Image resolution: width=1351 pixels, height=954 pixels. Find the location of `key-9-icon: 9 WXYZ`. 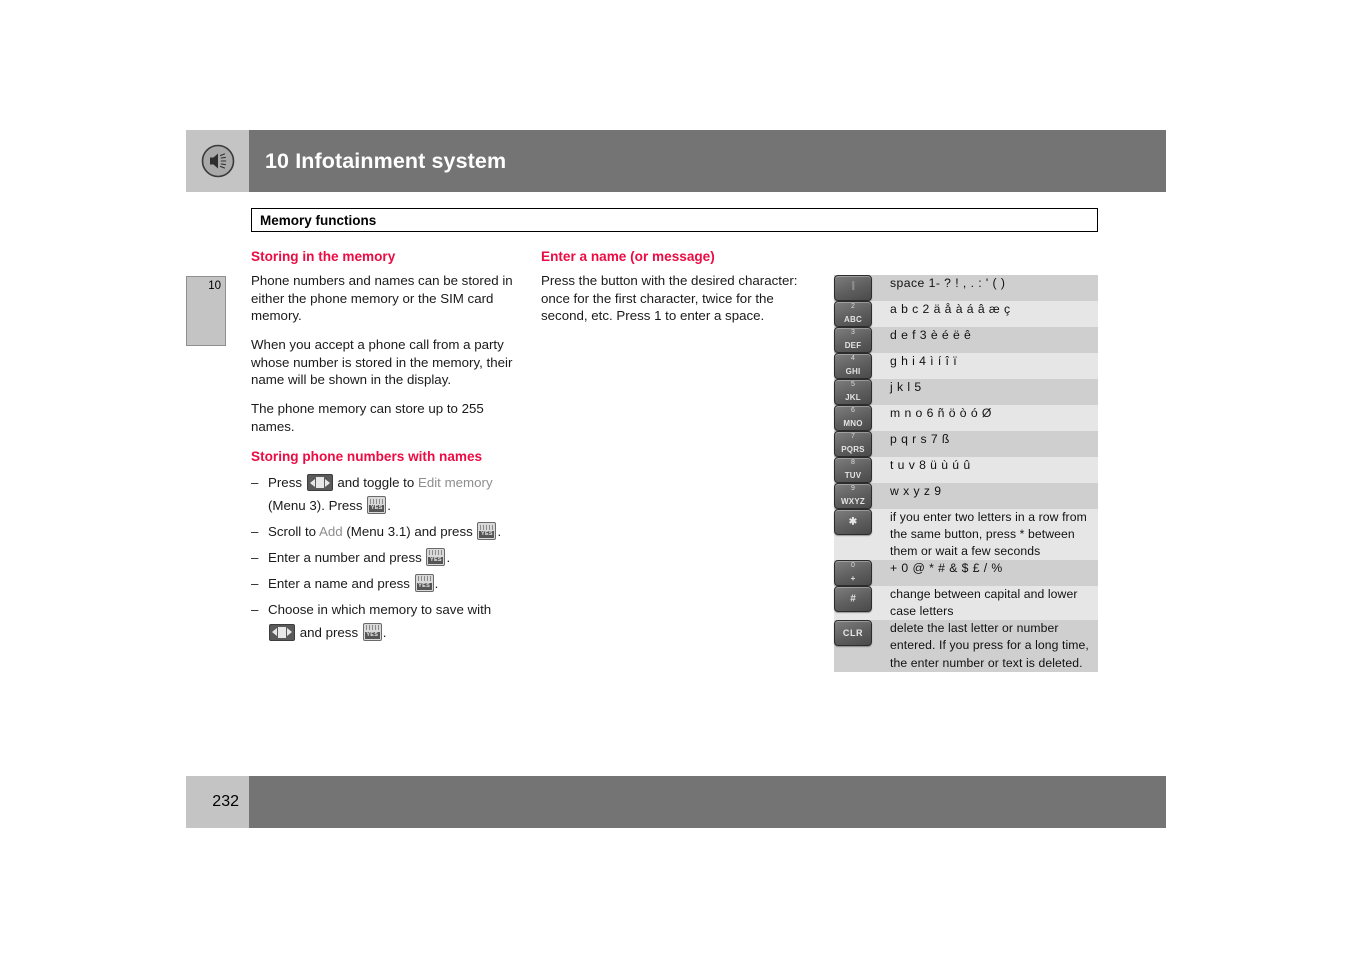

key-9-icon: 9 WXYZ is located at coordinates (853, 496).